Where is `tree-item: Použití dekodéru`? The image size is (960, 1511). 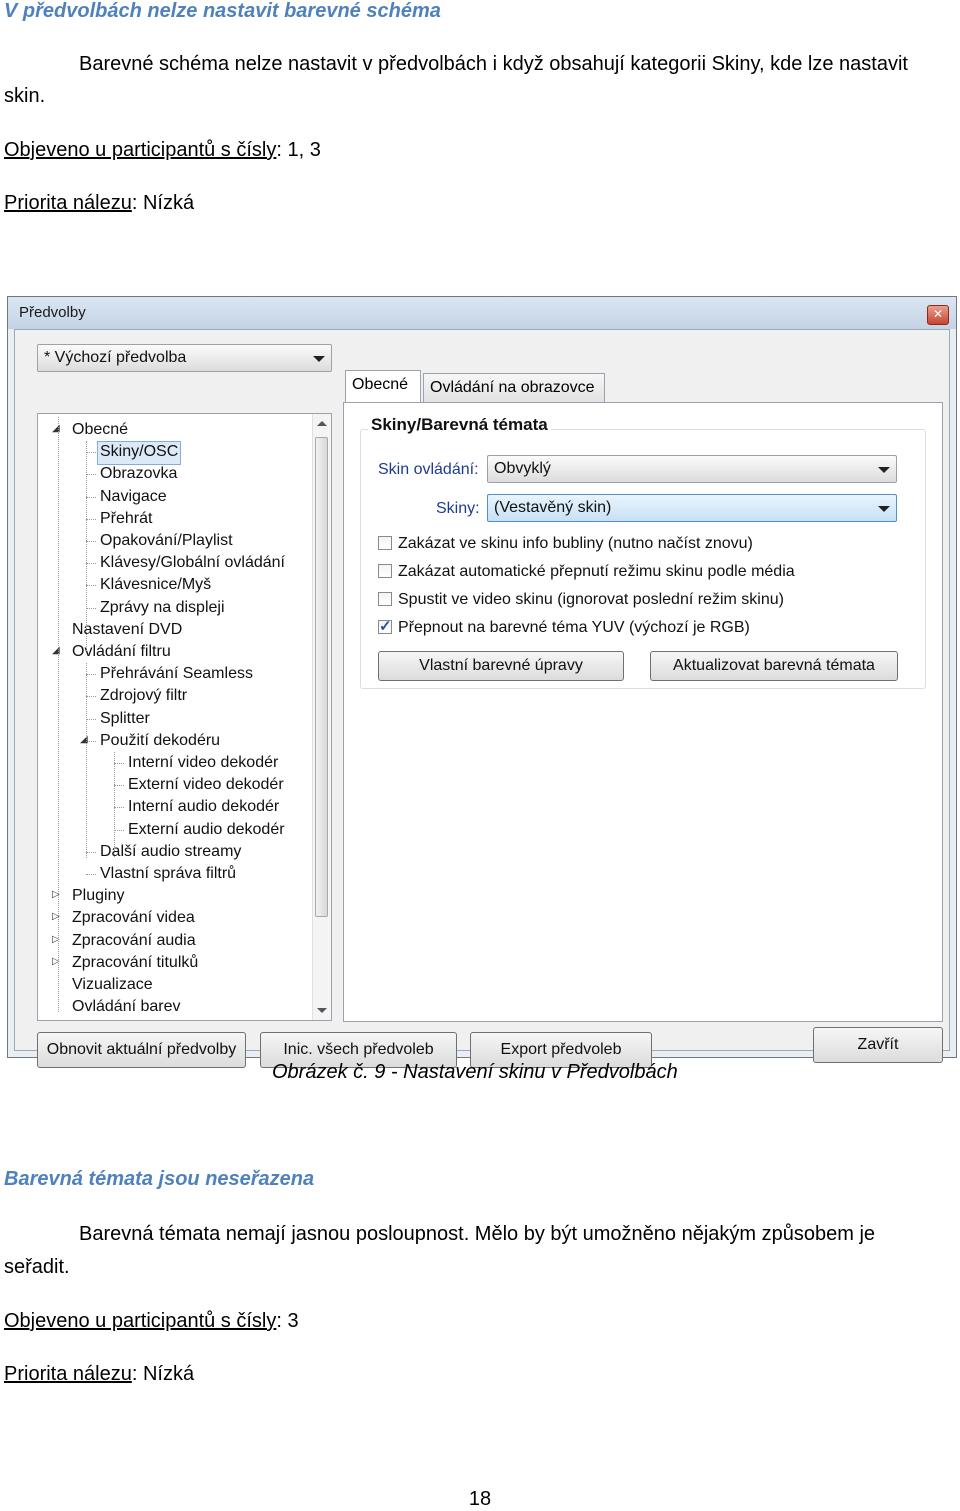
tree-item: Použití dekodéru is located at coordinates (160, 741).